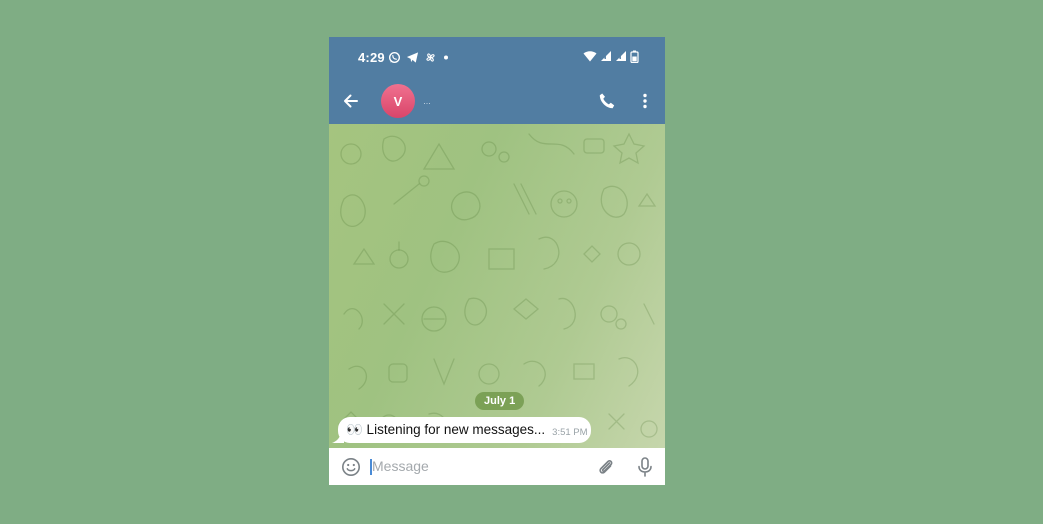 This screenshot has height=524, width=1043. I want to click on status-time: 4:29, so click(371, 57).